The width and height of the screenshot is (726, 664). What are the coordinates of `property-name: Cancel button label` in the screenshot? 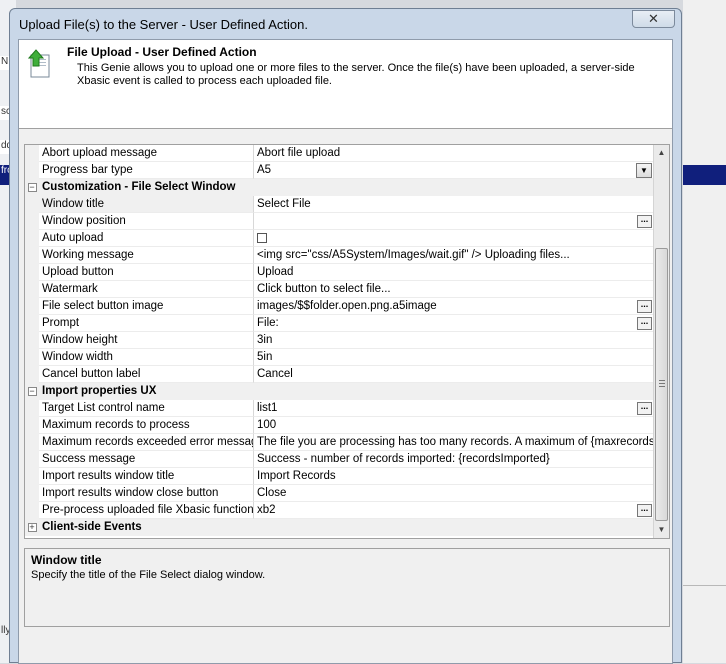 It's located at (146, 374).